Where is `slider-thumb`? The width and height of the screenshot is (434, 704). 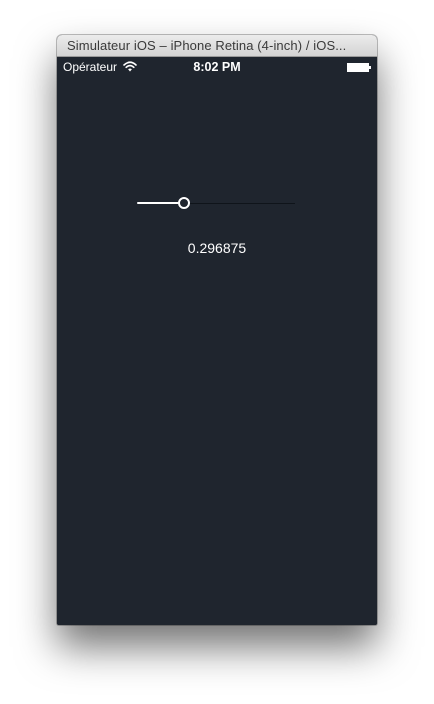
slider-thumb is located at coordinates (184, 203).